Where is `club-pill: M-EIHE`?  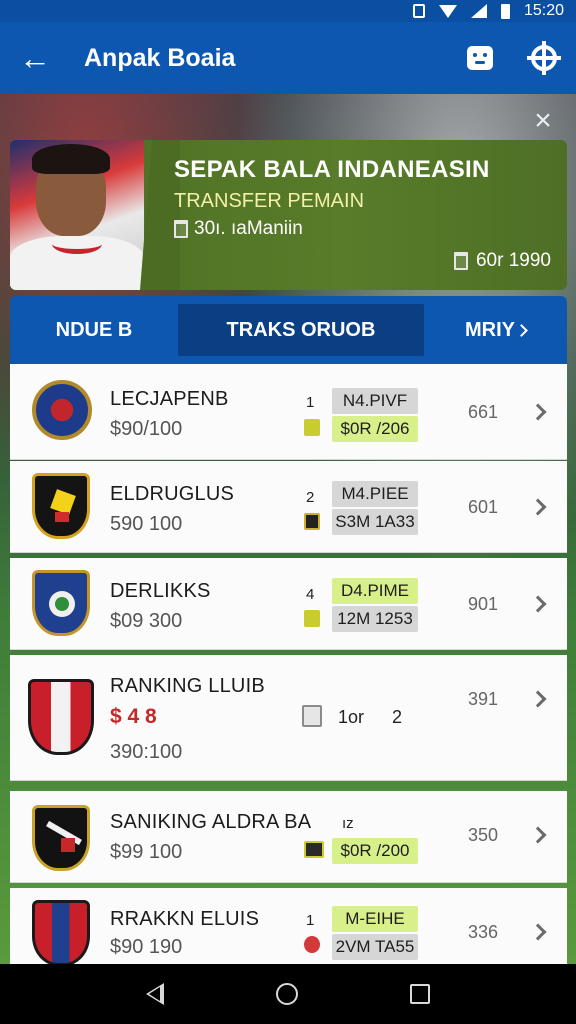
club-pill: M-EIHE is located at coordinates (375, 919).